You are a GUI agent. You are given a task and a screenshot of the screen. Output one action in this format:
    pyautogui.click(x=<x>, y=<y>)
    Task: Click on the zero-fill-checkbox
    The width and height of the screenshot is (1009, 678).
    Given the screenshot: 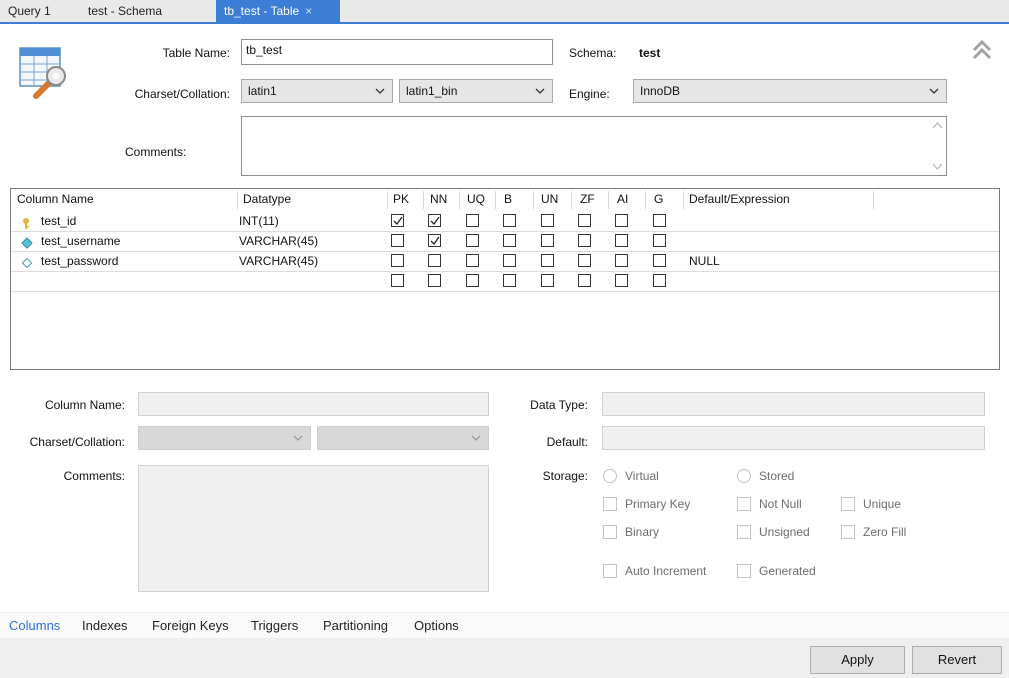 What is the action you would take?
    pyautogui.click(x=848, y=532)
    